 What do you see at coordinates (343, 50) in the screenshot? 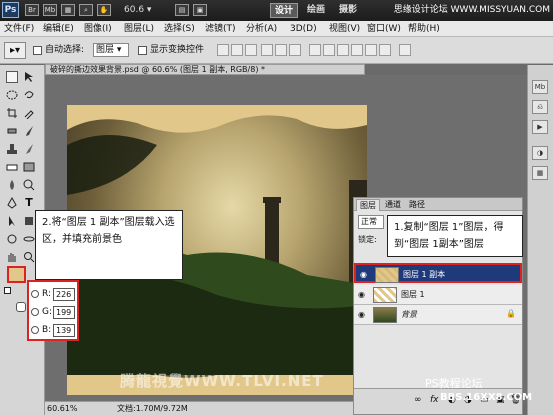
I see `distribute-bottom-icon` at bounding box center [343, 50].